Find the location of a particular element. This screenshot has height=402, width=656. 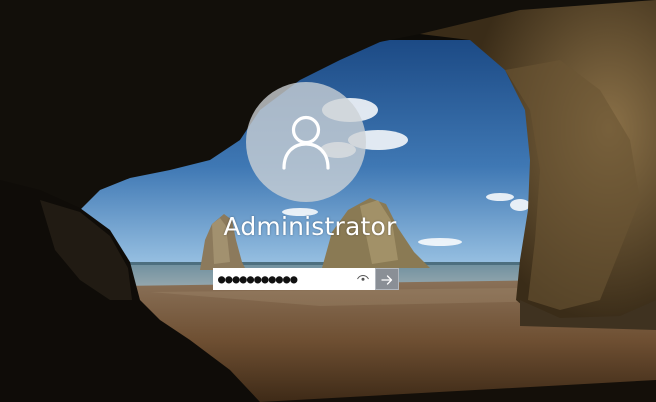

account-username: Administrator is located at coordinates (310, 226).